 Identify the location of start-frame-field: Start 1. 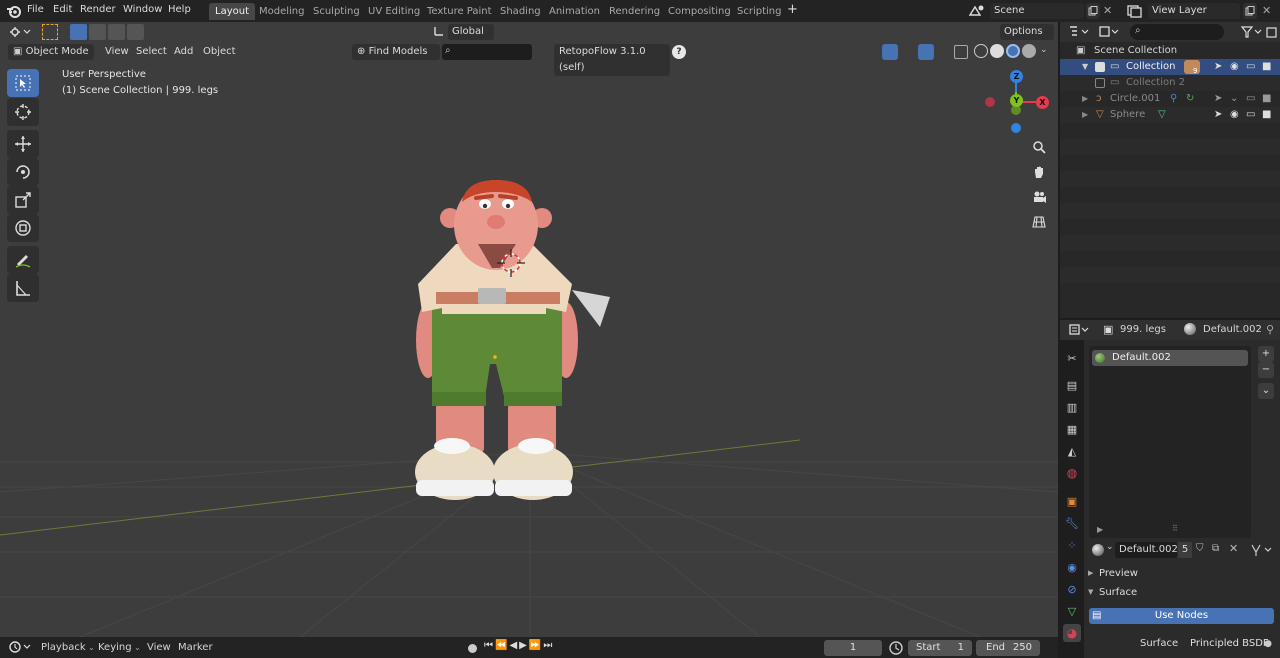
(940, 648).